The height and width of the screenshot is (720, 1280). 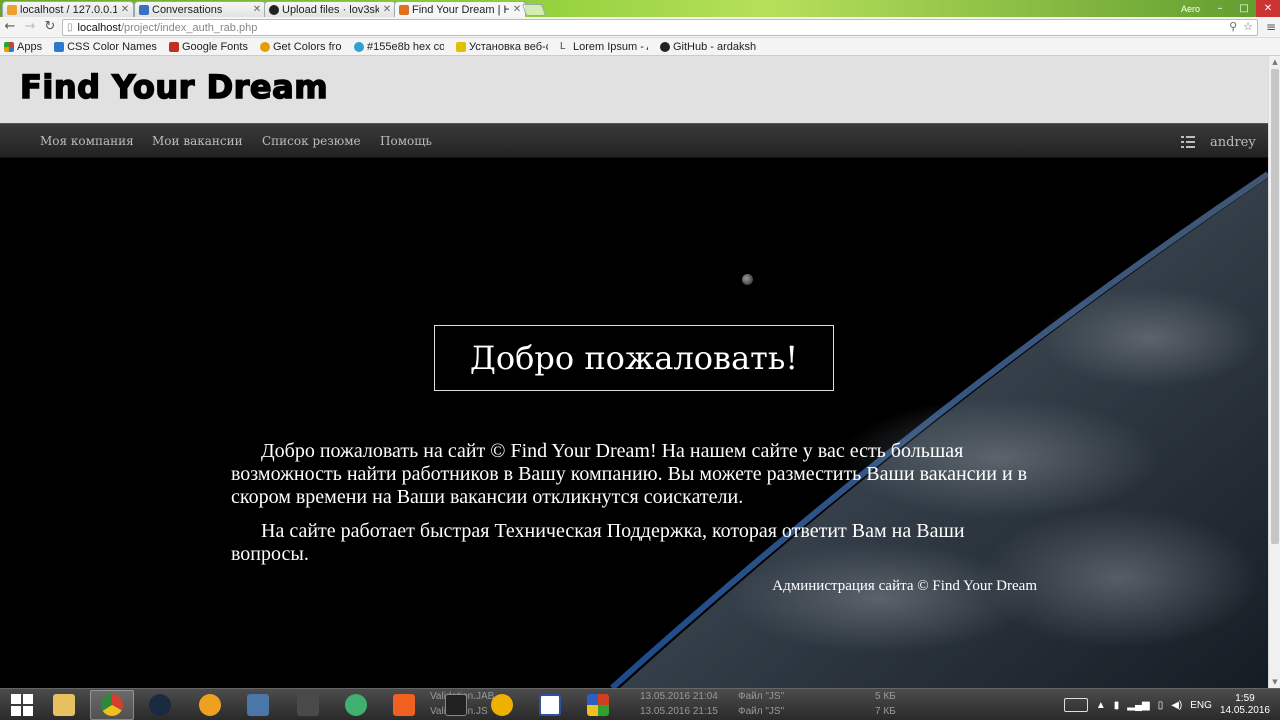 I want to click on vk-icon, so click(x=258, y=705).